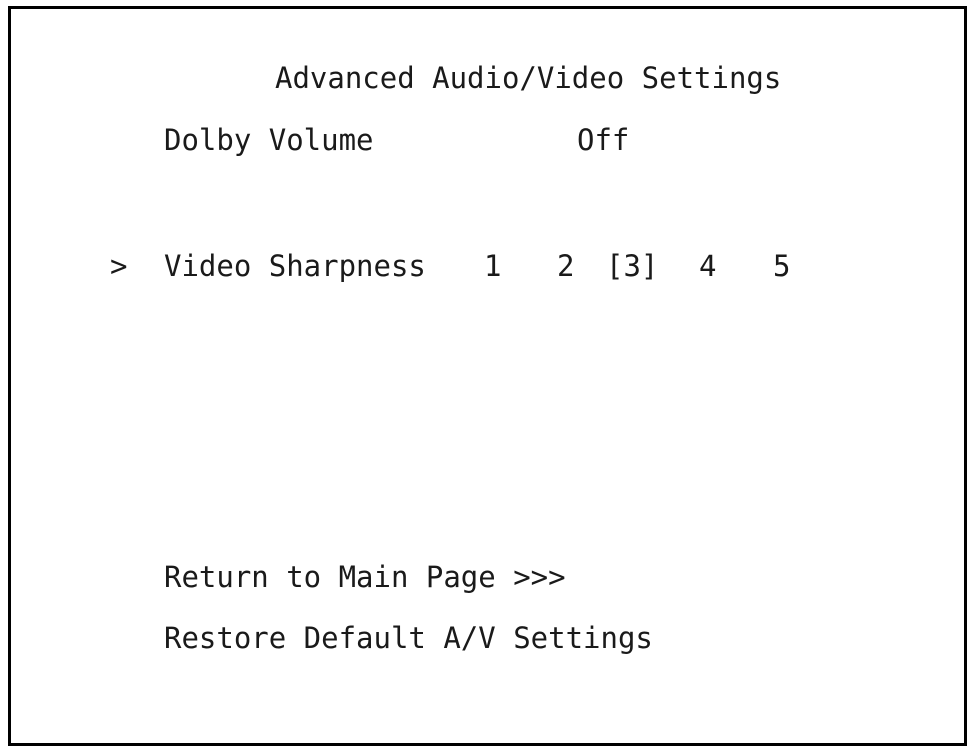 The width and height of the screenshot is (969, 746). I want to click on selection-cursor-icon: >, so click(119, 266).